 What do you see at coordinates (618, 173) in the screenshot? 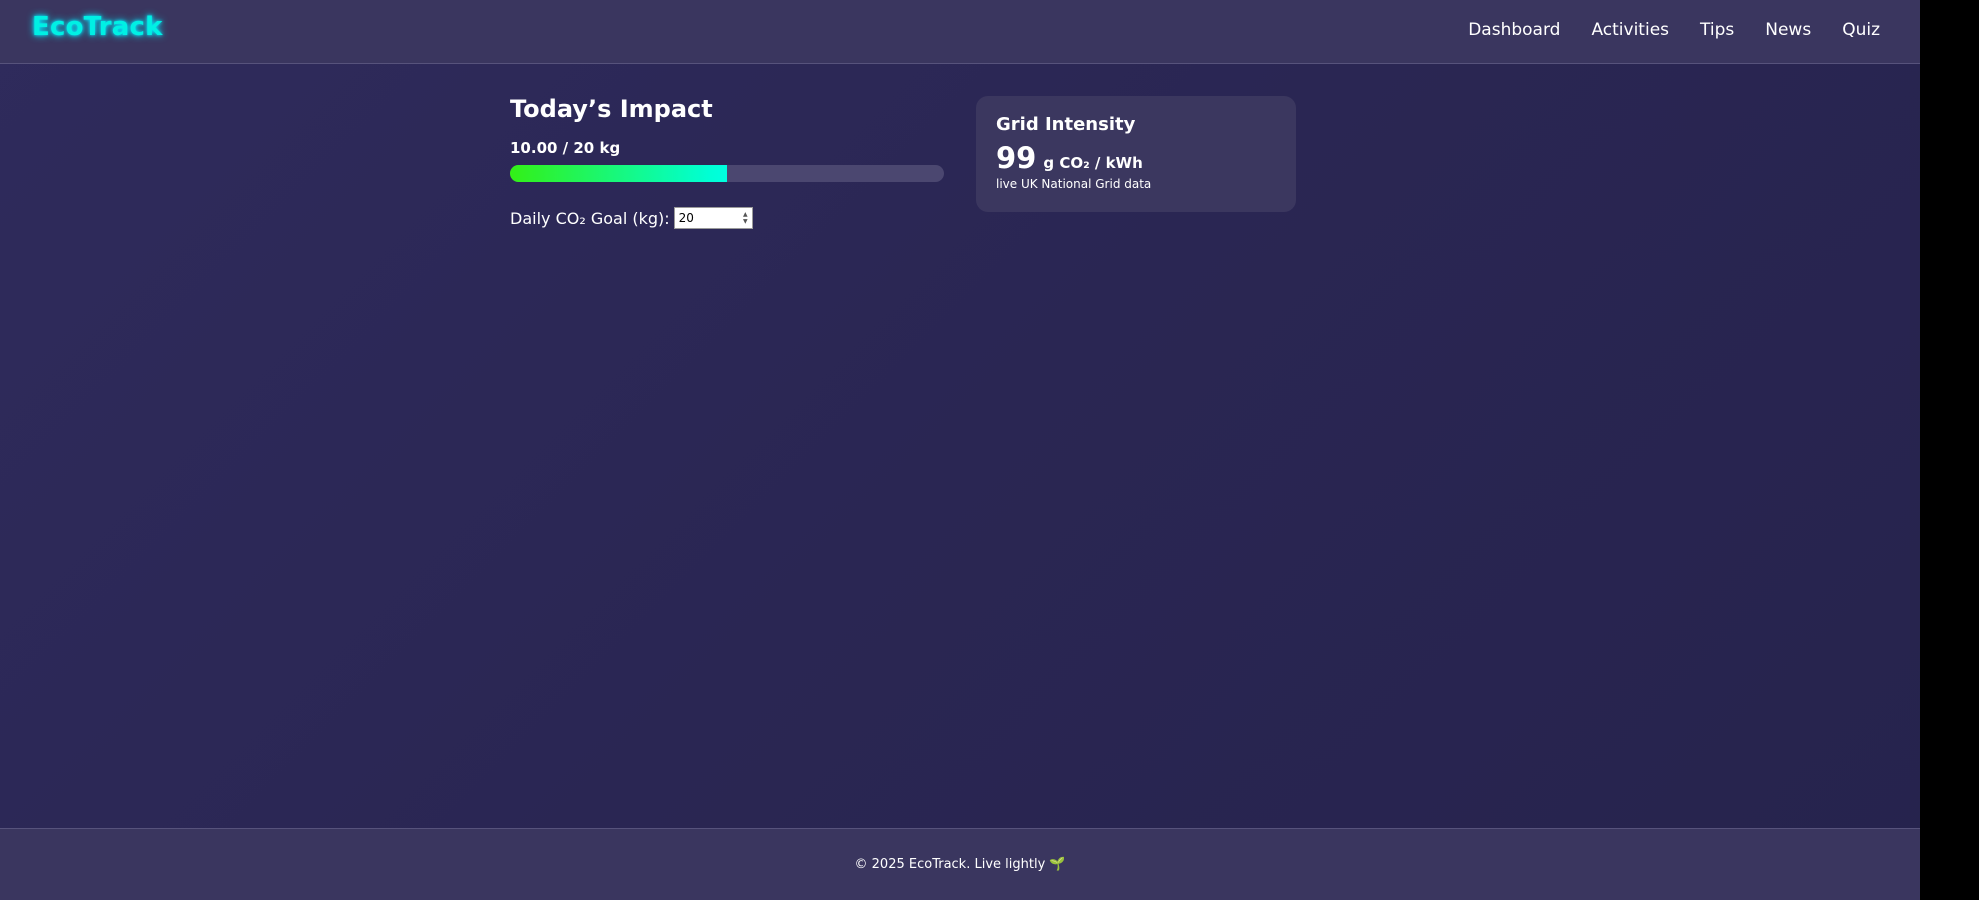
I see `impact-progress-fill` at bounding box center [618, 173].